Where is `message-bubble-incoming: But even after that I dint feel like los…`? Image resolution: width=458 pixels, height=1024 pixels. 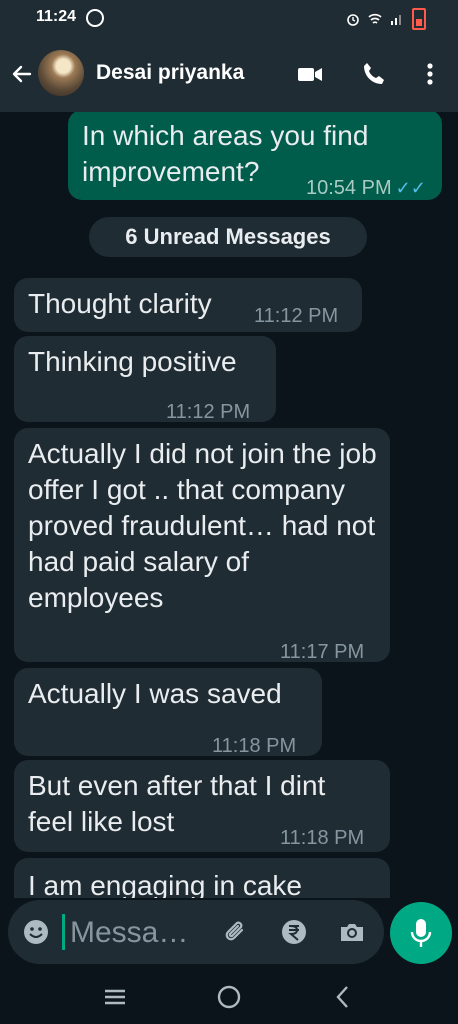 message-bubble-incoming: But even after that I dint feel like los… is located at coordinates (202, 806).